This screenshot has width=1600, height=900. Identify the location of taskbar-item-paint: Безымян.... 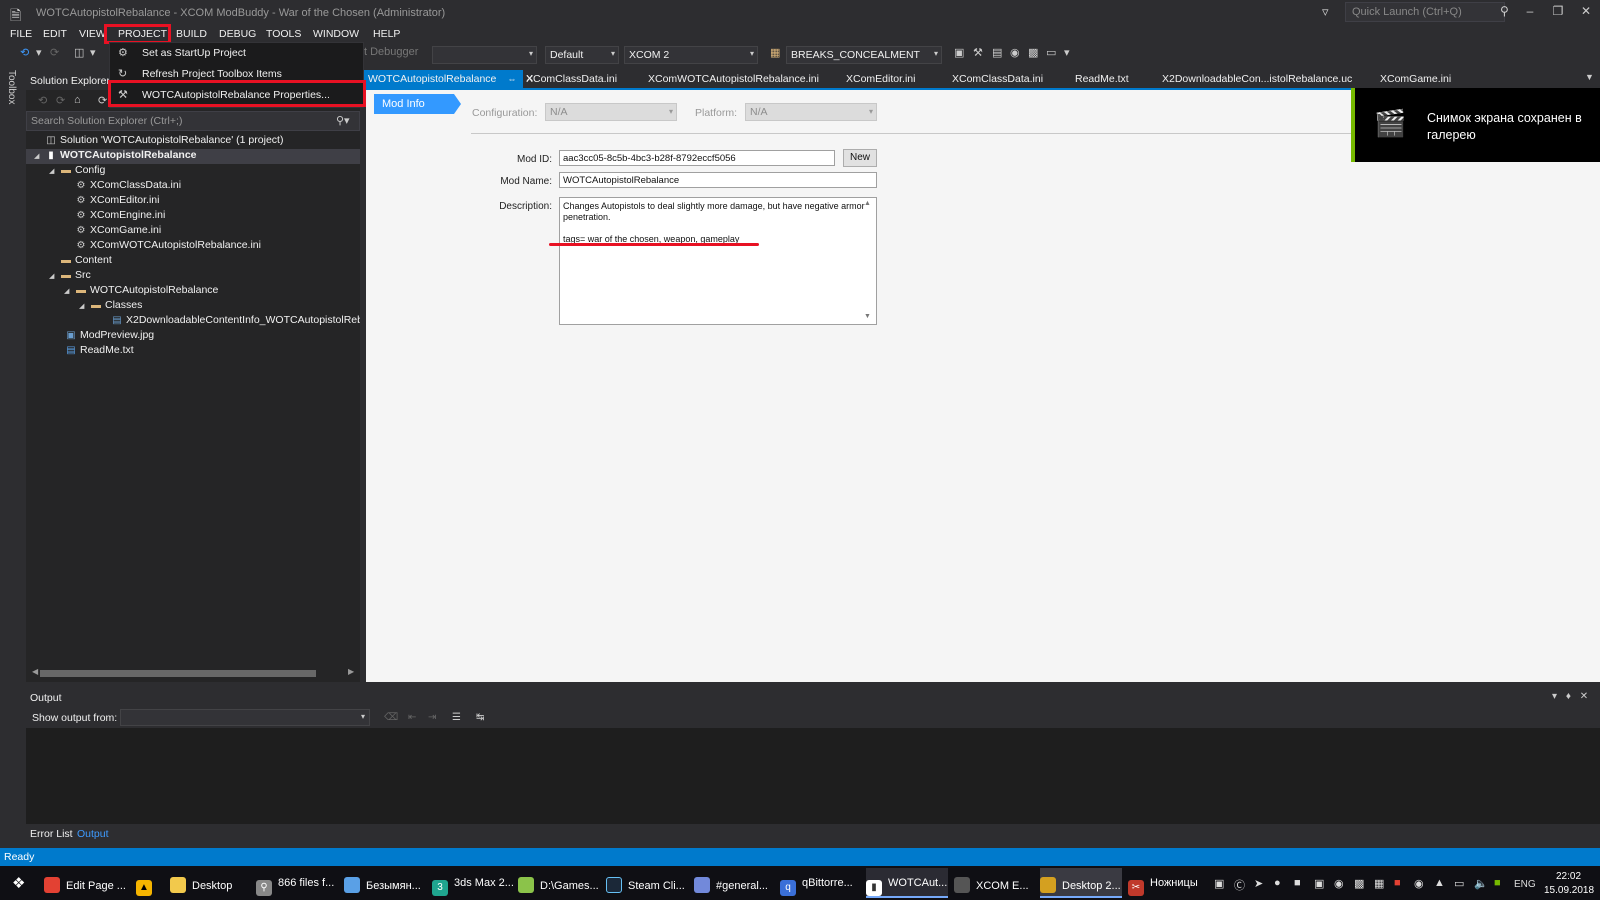
(384, 883).